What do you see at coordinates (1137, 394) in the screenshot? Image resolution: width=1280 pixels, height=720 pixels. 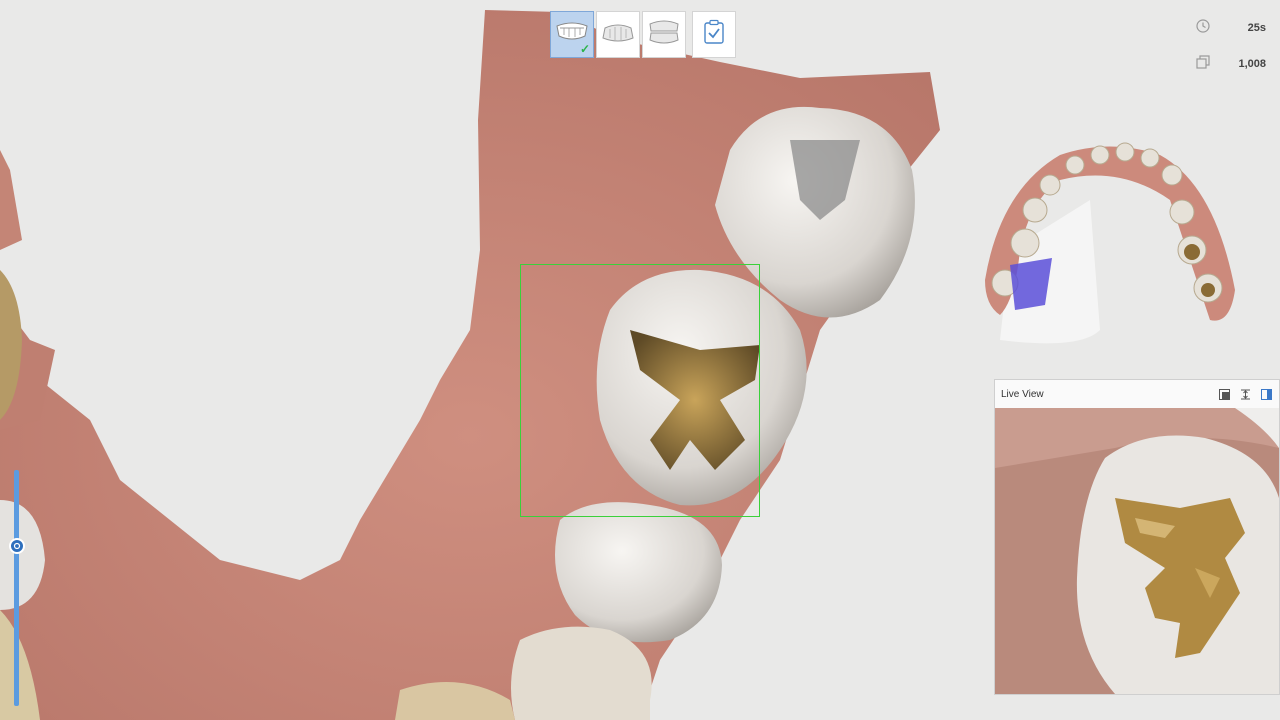 I see `live-view-header: Live View` at bounding box center [1137, 394].